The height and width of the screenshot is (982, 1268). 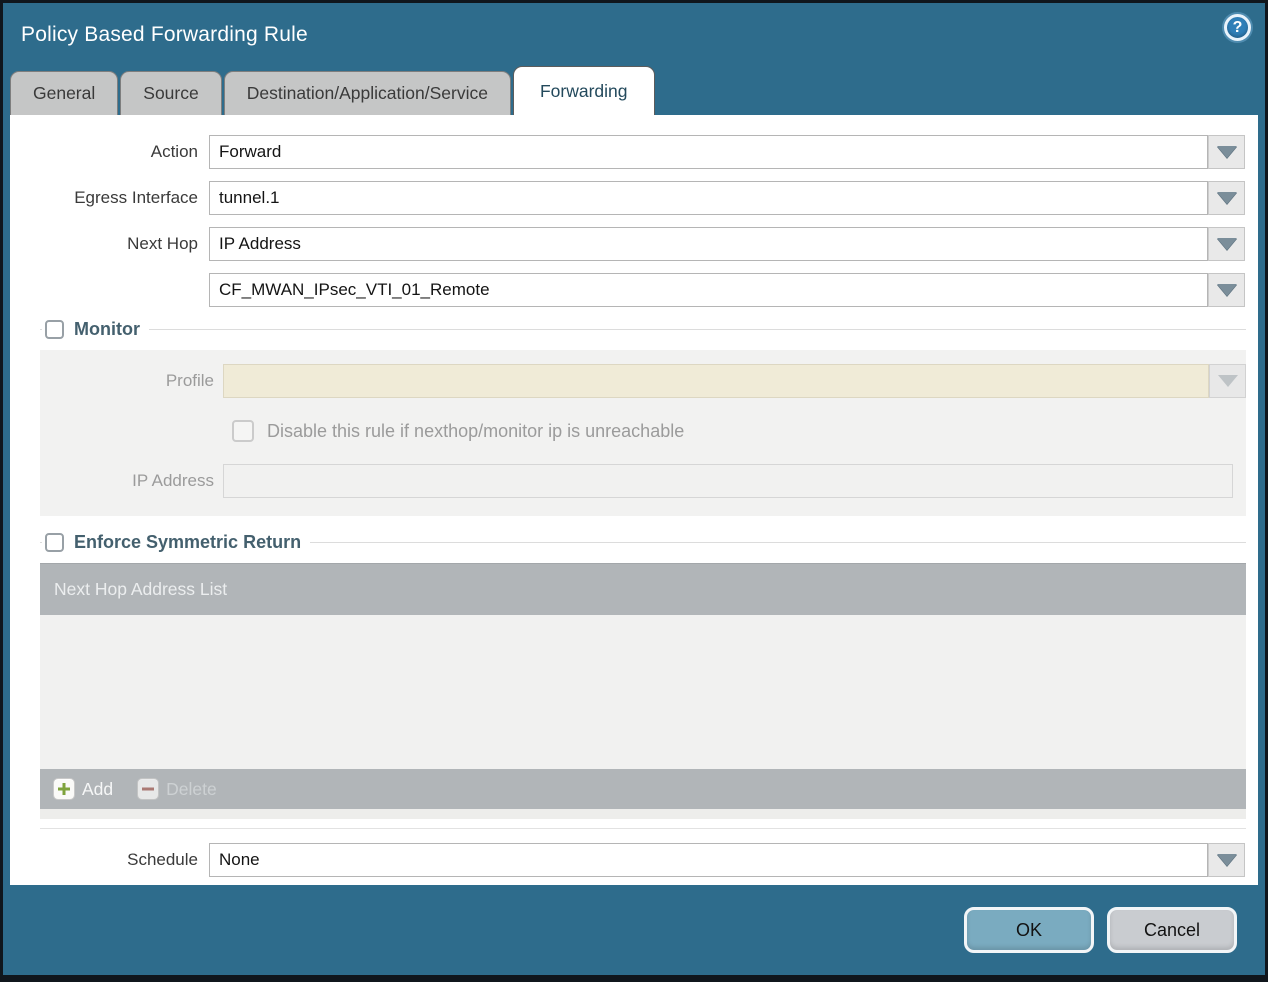 What do you see at coordinates (173, 480) in the screenshot?
I see `monitor-ip-address-label: IP Address` at bounding box center [173, 480].